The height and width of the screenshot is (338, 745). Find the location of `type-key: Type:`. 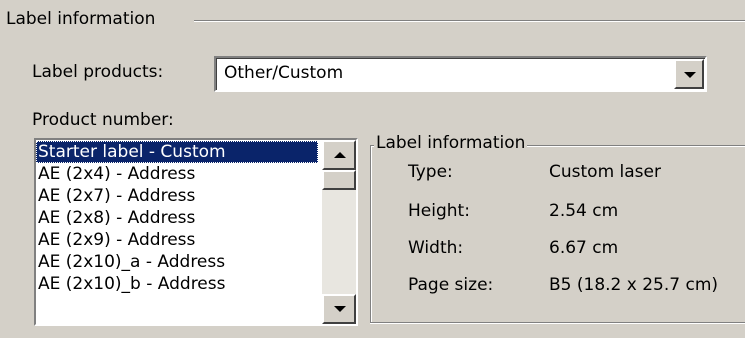

type-key: Type: is located at coordinates (430, 172).